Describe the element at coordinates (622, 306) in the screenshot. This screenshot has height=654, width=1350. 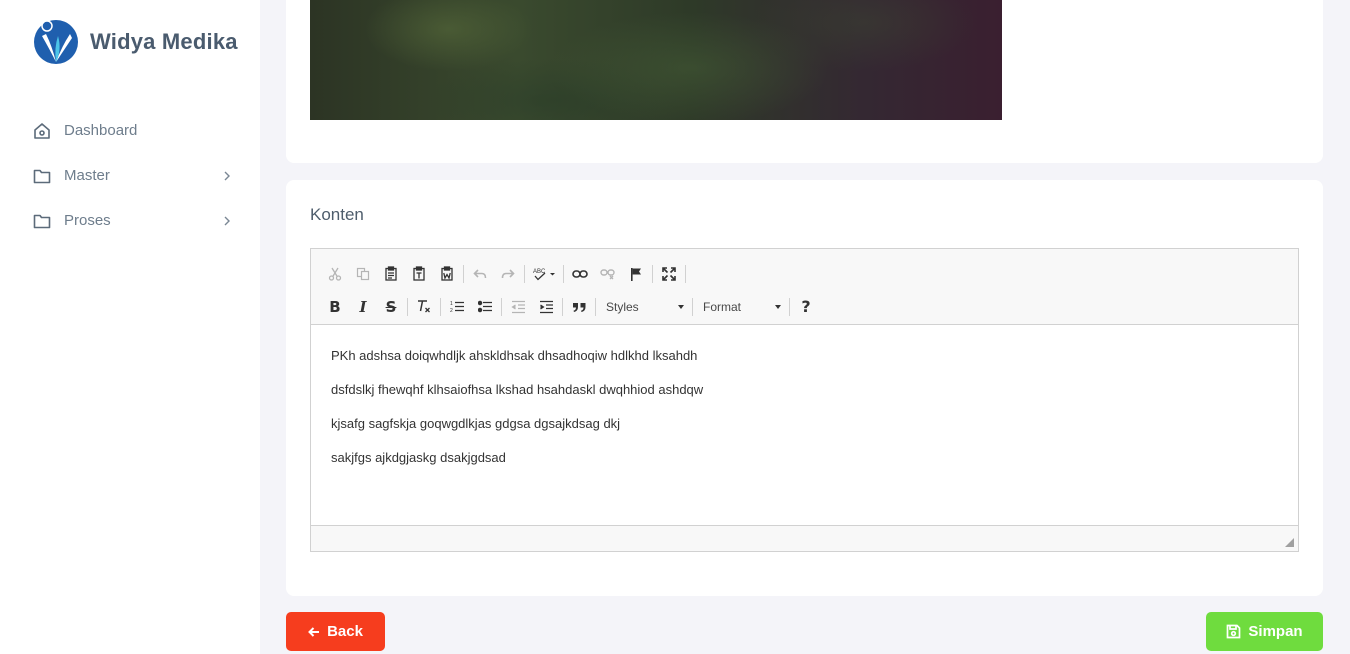
I see `styles-dropdown-label: Styles` at that location.